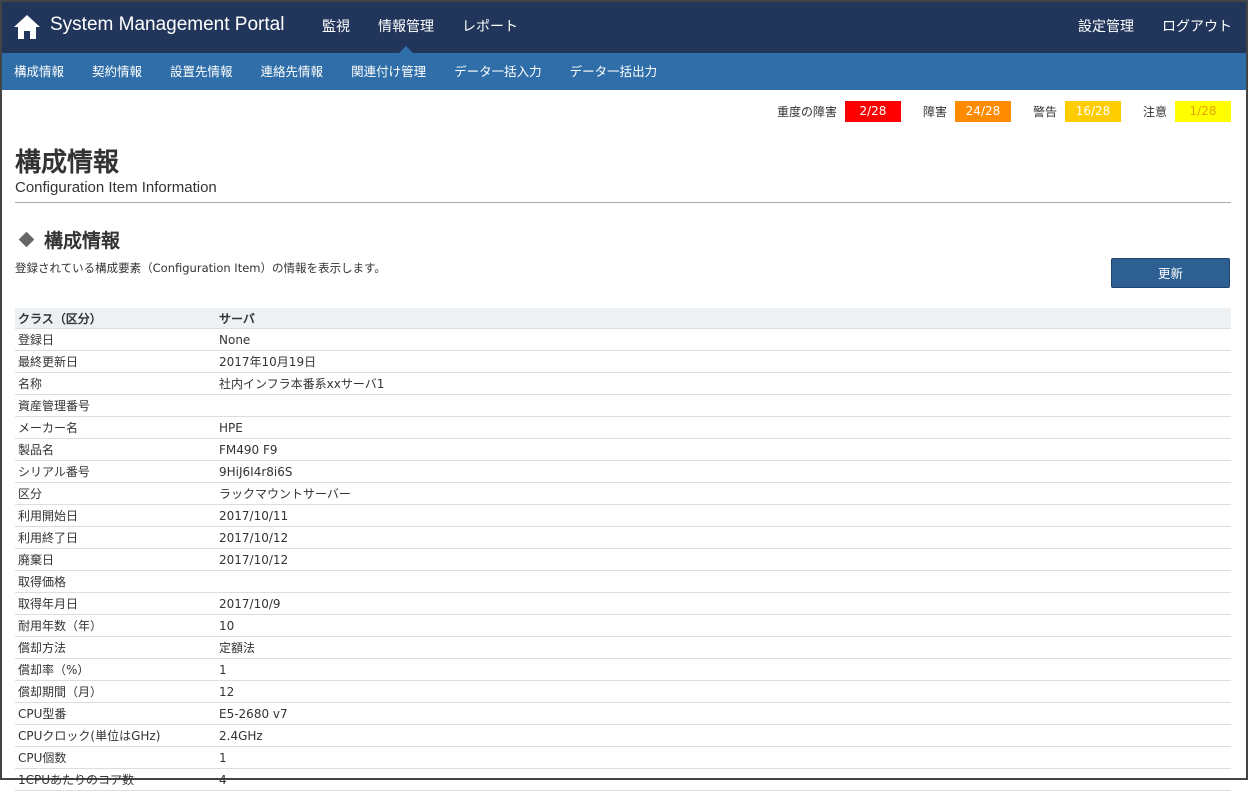  I want to click on table-row: 取得年月日 2017/10/9, so click(623, 604).